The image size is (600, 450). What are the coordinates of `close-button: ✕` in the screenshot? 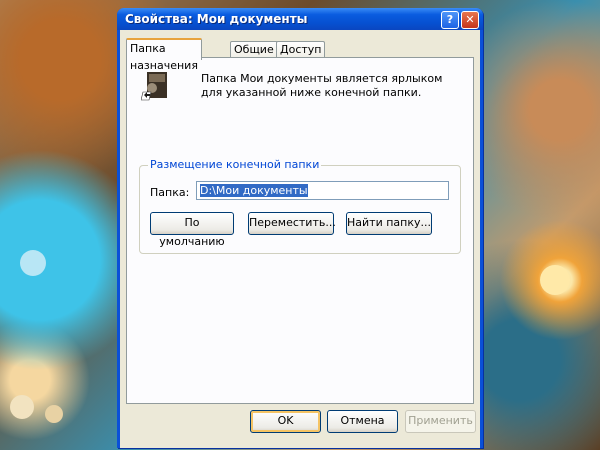 It's located at (470, 20).